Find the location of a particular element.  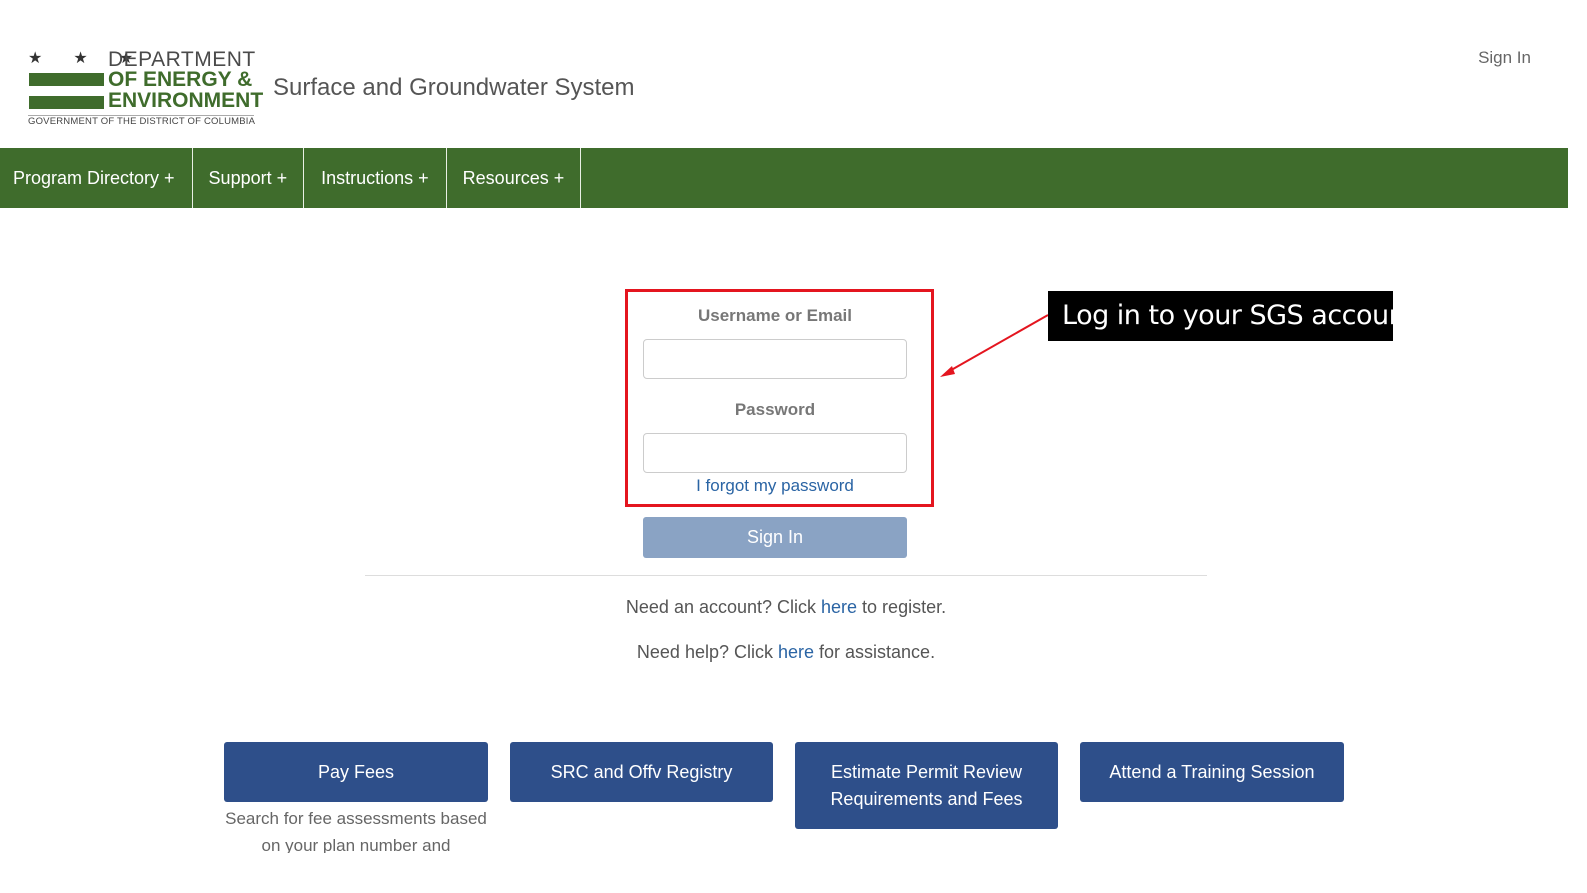

help-link: here is located at coordinates (796, 652).